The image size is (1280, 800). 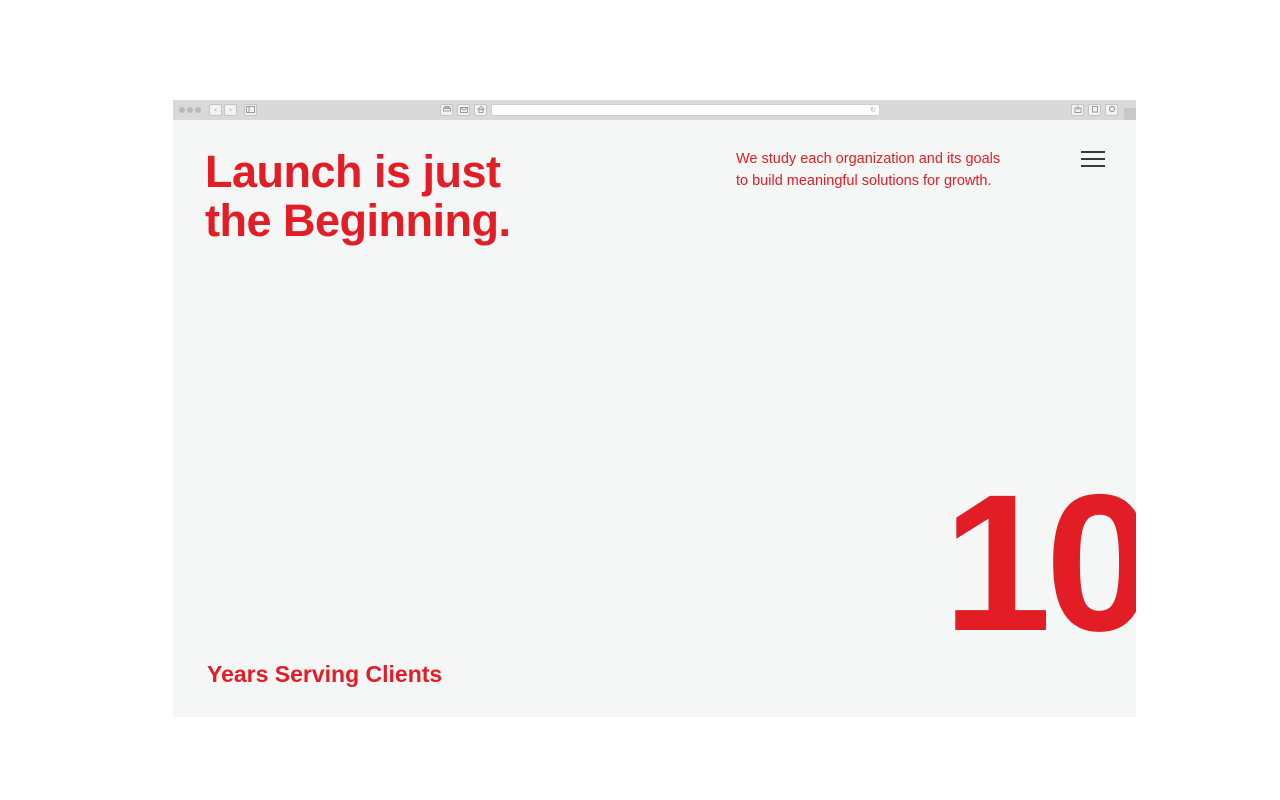 What do you see at coordinates (1130, 114) in the screenshot?
I see `window-corner-tab` at bounding box center [1130, 114].